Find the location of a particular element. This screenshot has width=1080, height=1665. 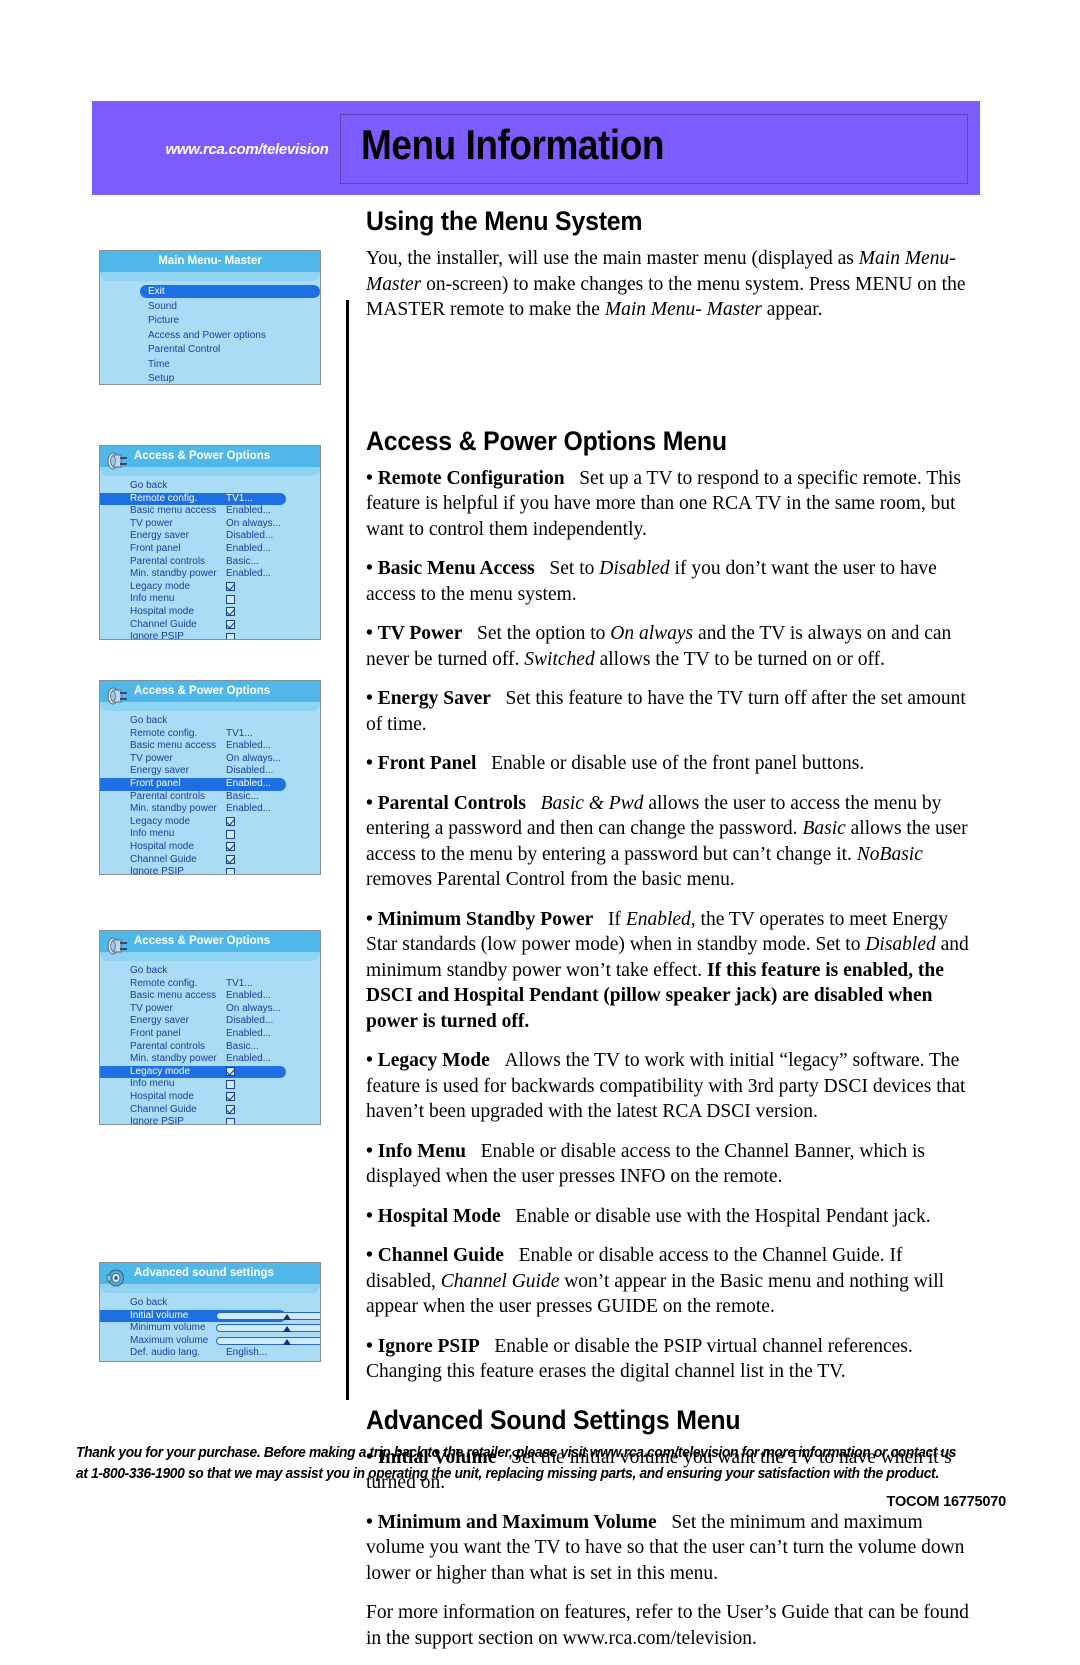

tv-menu-item-maximum-volume: Maximum volume is located at coordinates (210, 1341).